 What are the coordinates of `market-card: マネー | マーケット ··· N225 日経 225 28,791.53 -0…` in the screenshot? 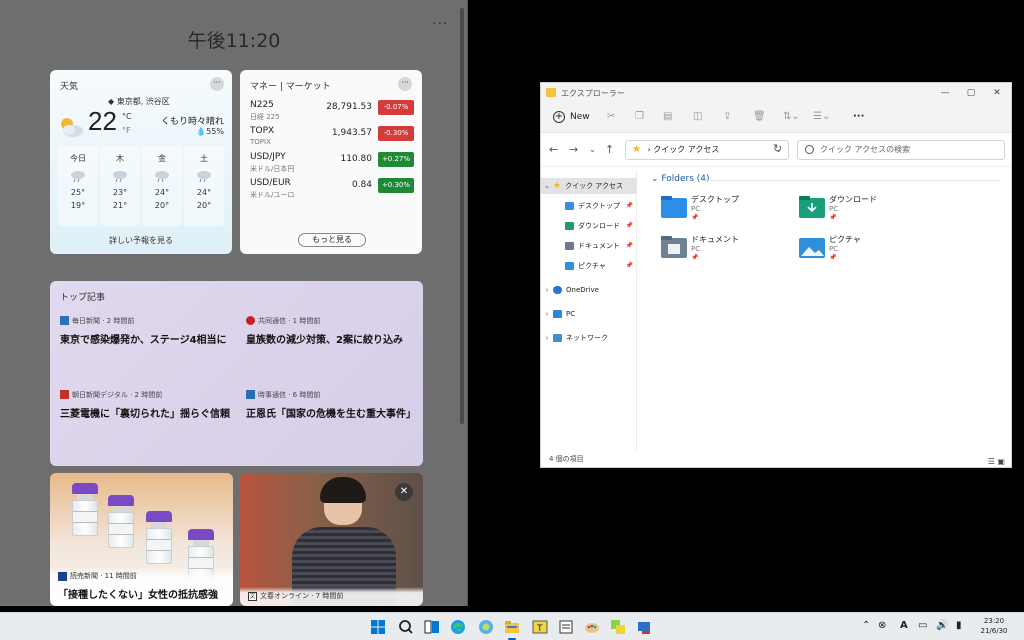 It's located at (331, 162).